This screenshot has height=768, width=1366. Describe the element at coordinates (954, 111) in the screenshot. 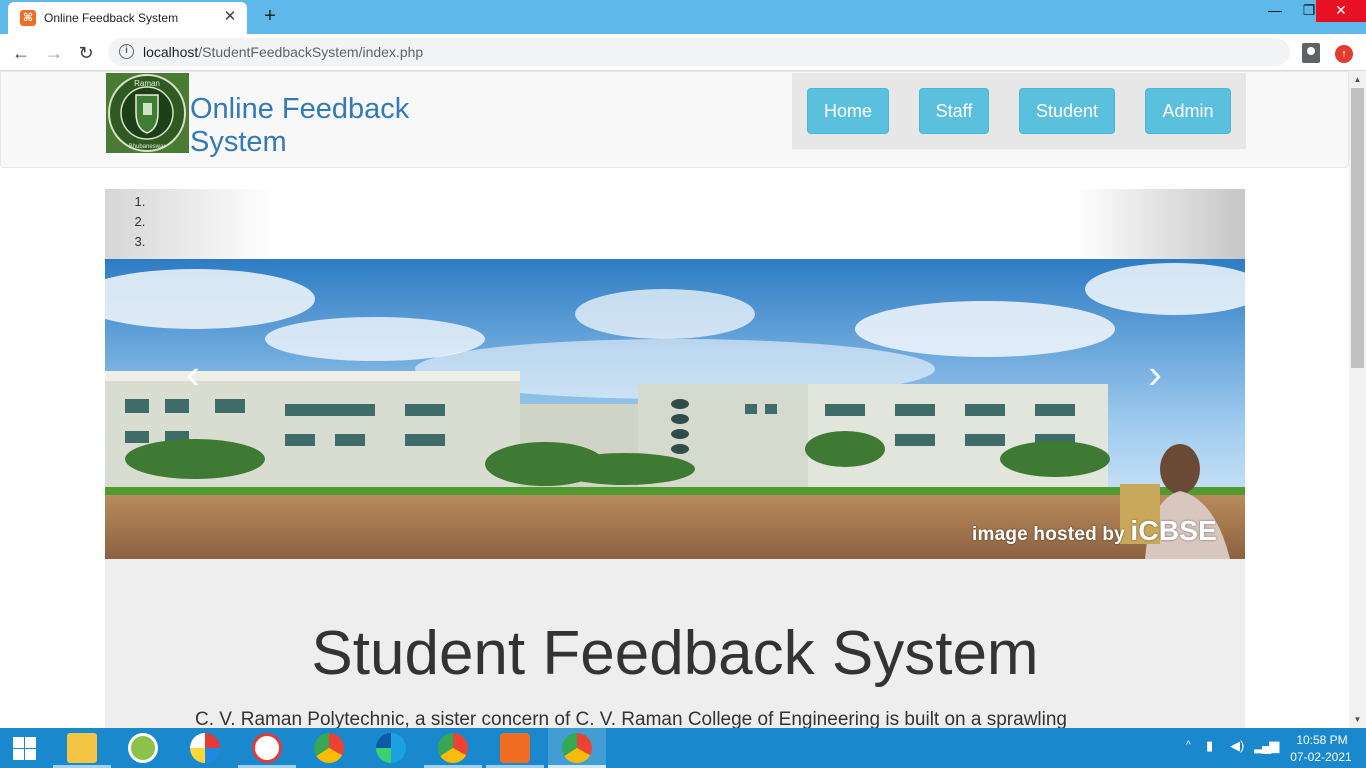

I see `nav-staff-button: Staff` at that location.